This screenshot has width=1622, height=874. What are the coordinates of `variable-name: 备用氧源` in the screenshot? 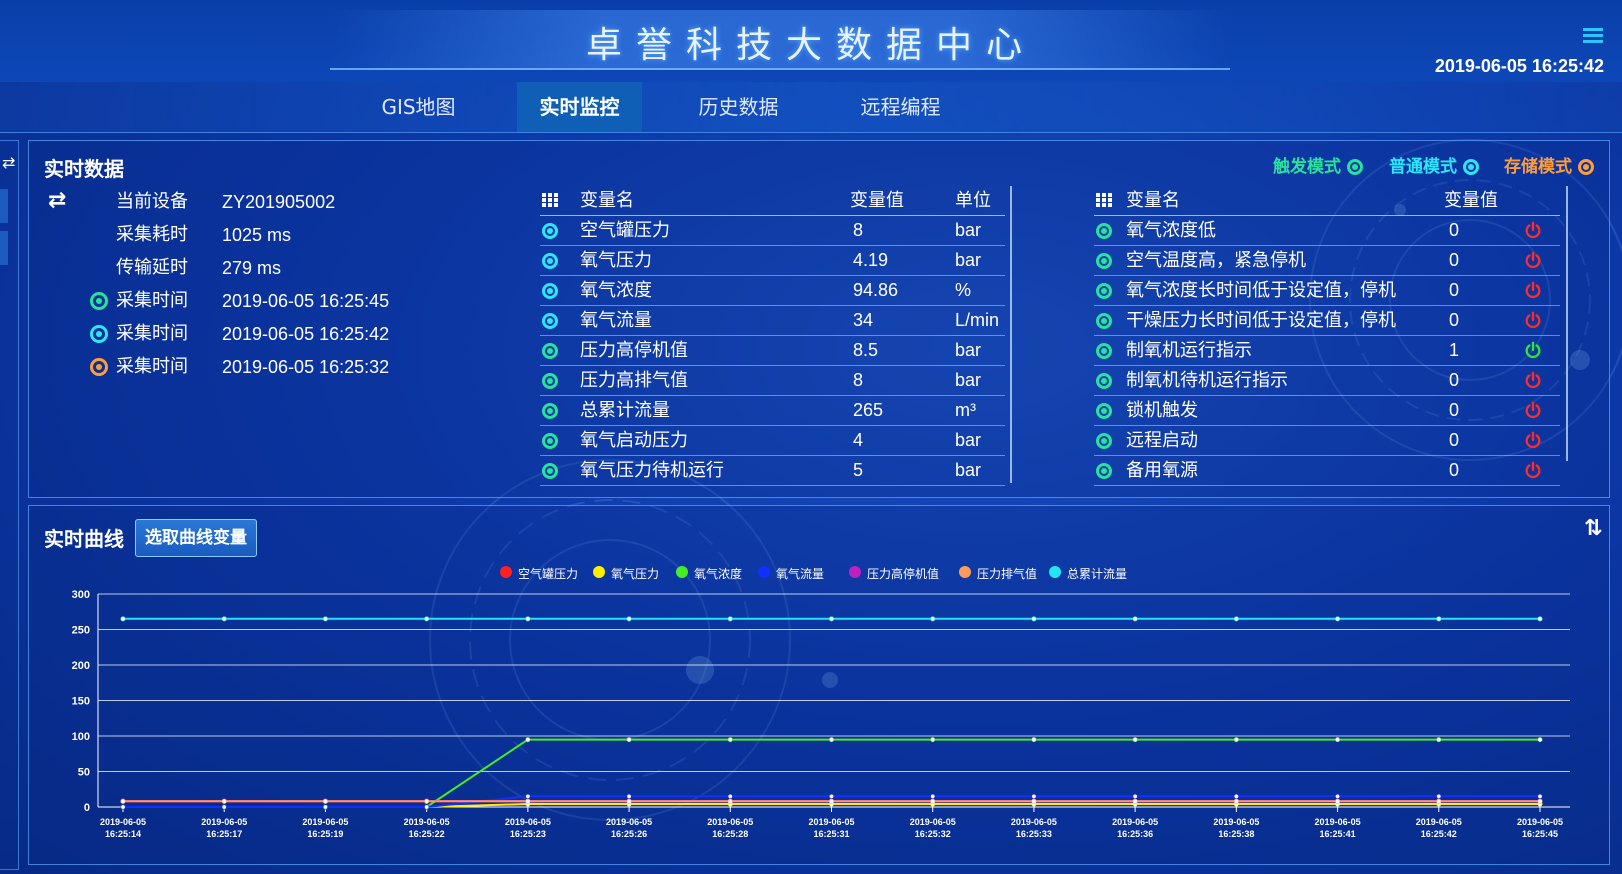 It's located at (1162, 470).